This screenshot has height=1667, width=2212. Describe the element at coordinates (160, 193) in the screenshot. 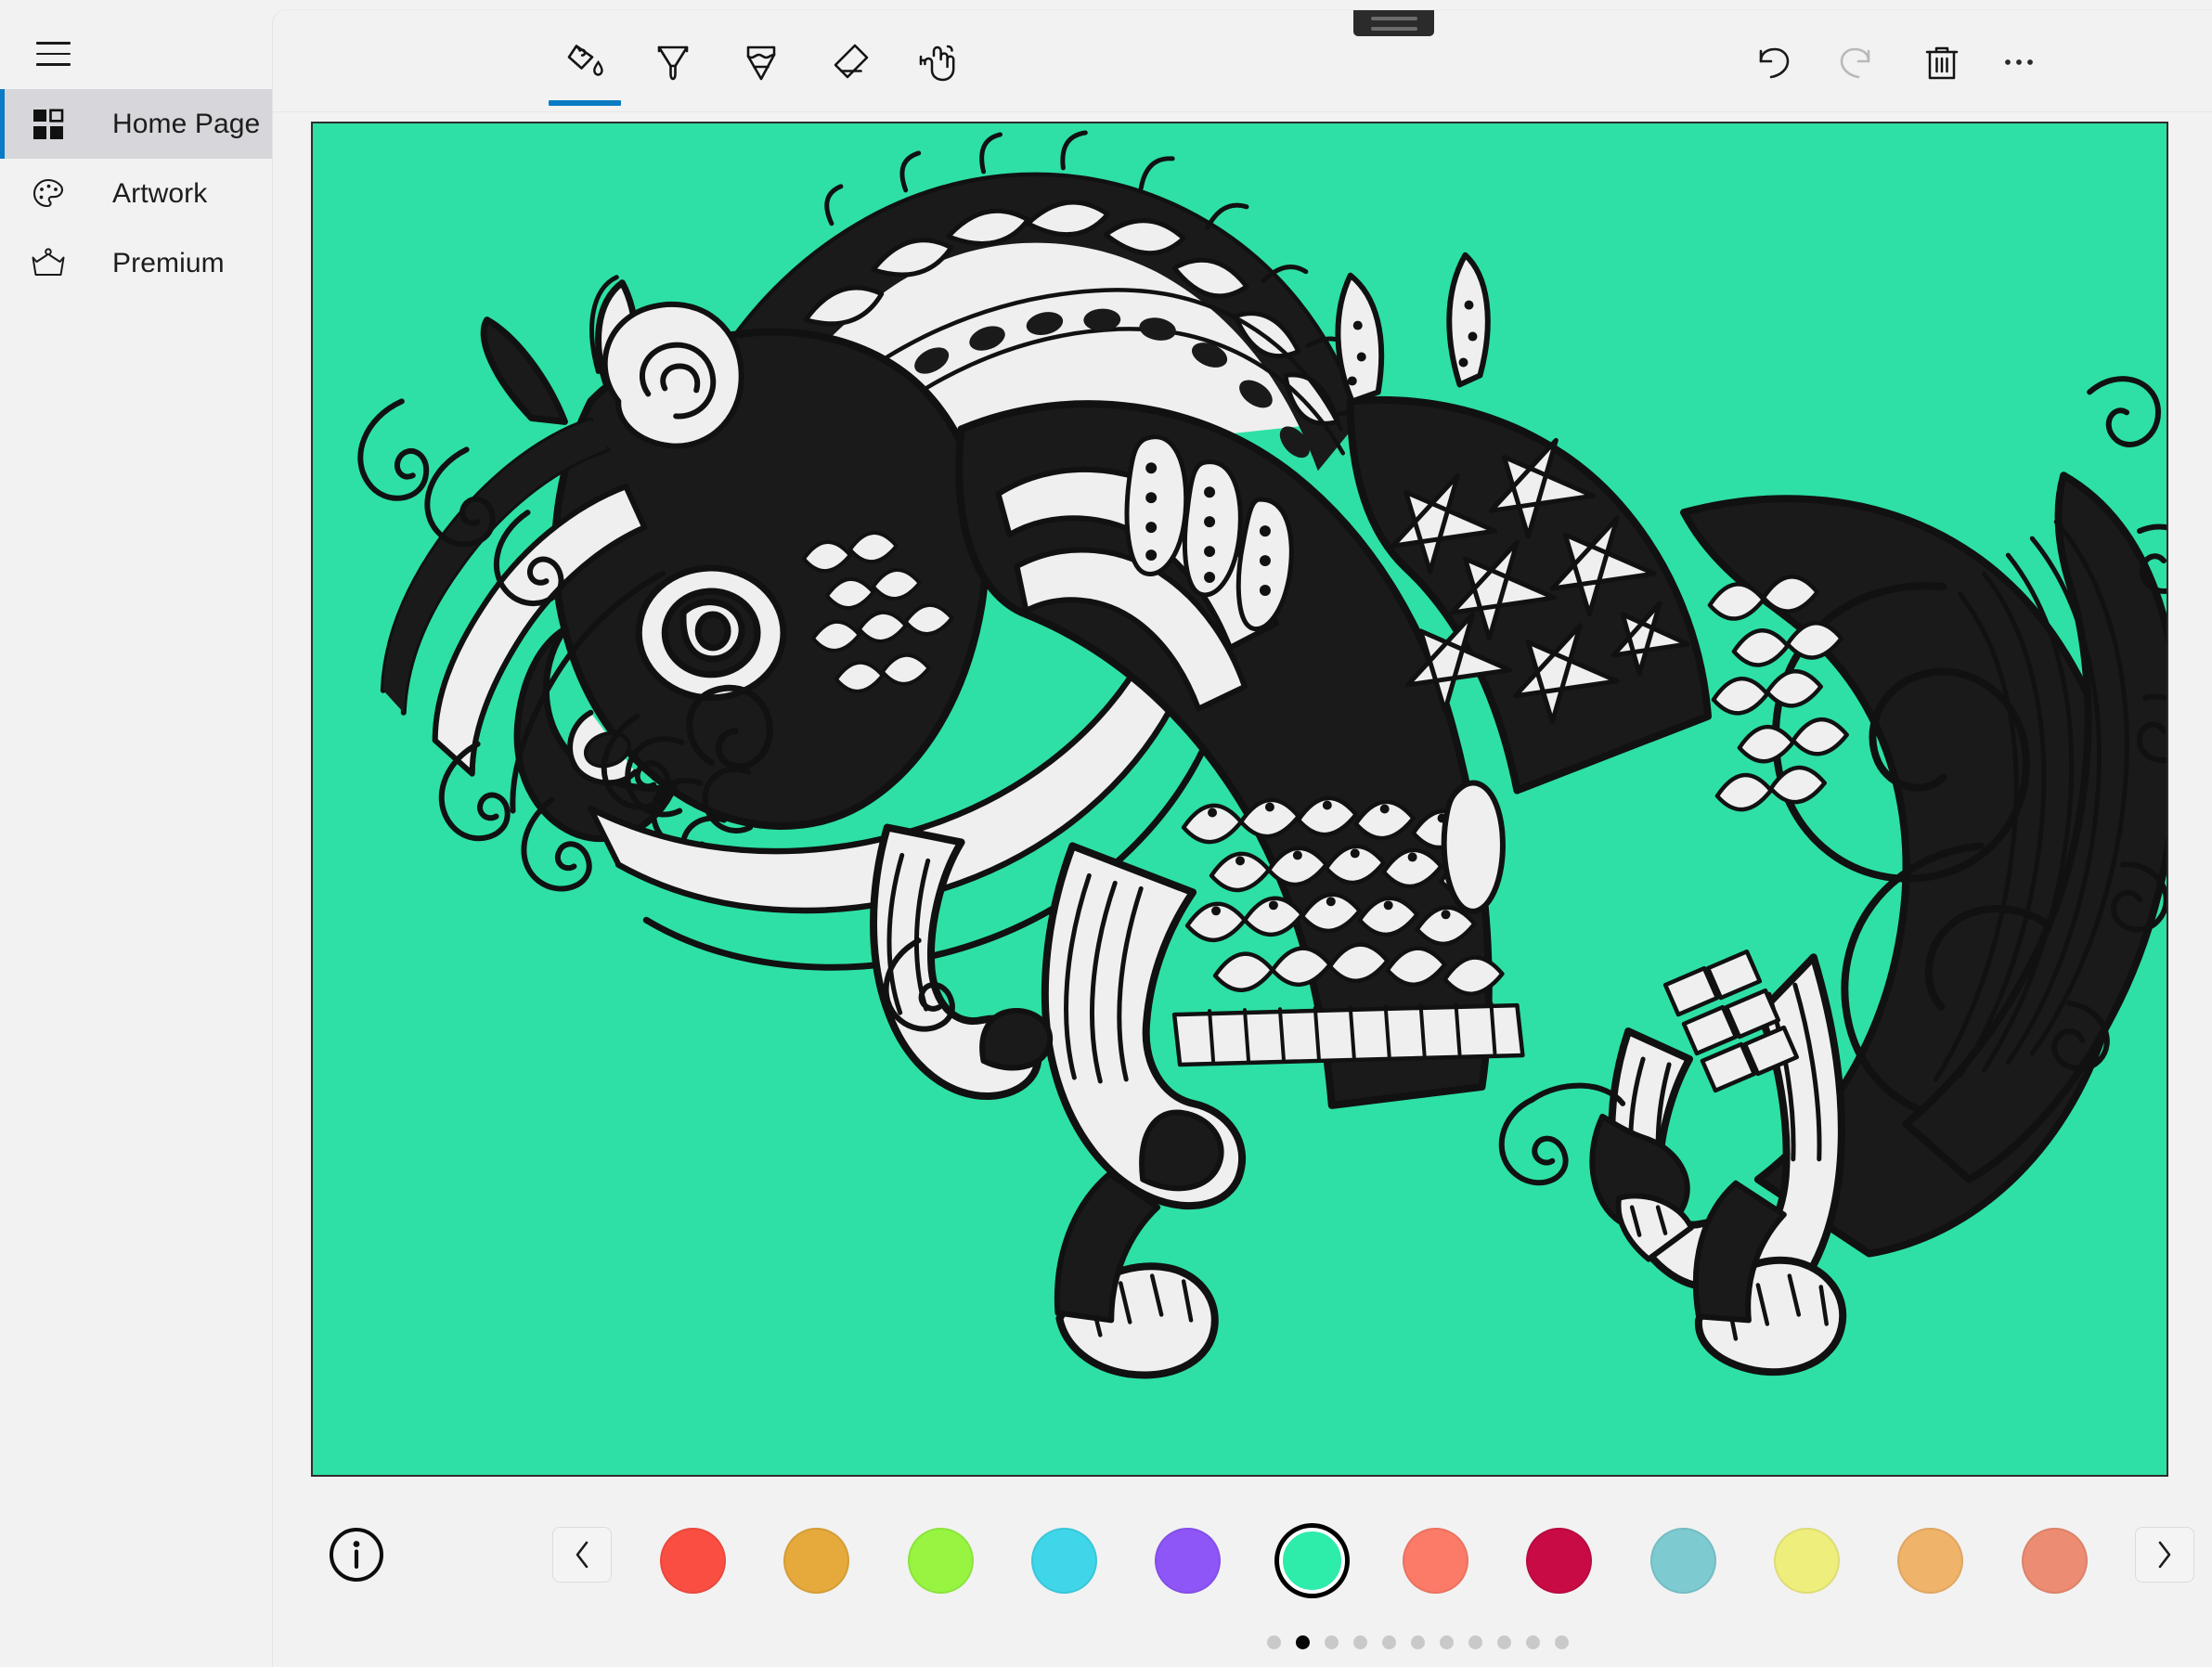

I see `sidebar-item-label: Artwork` at that location.